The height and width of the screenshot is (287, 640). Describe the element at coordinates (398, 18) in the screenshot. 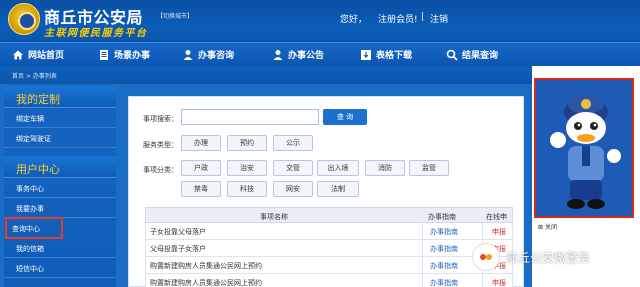

I see `register-link: 注册会员!` at that location.